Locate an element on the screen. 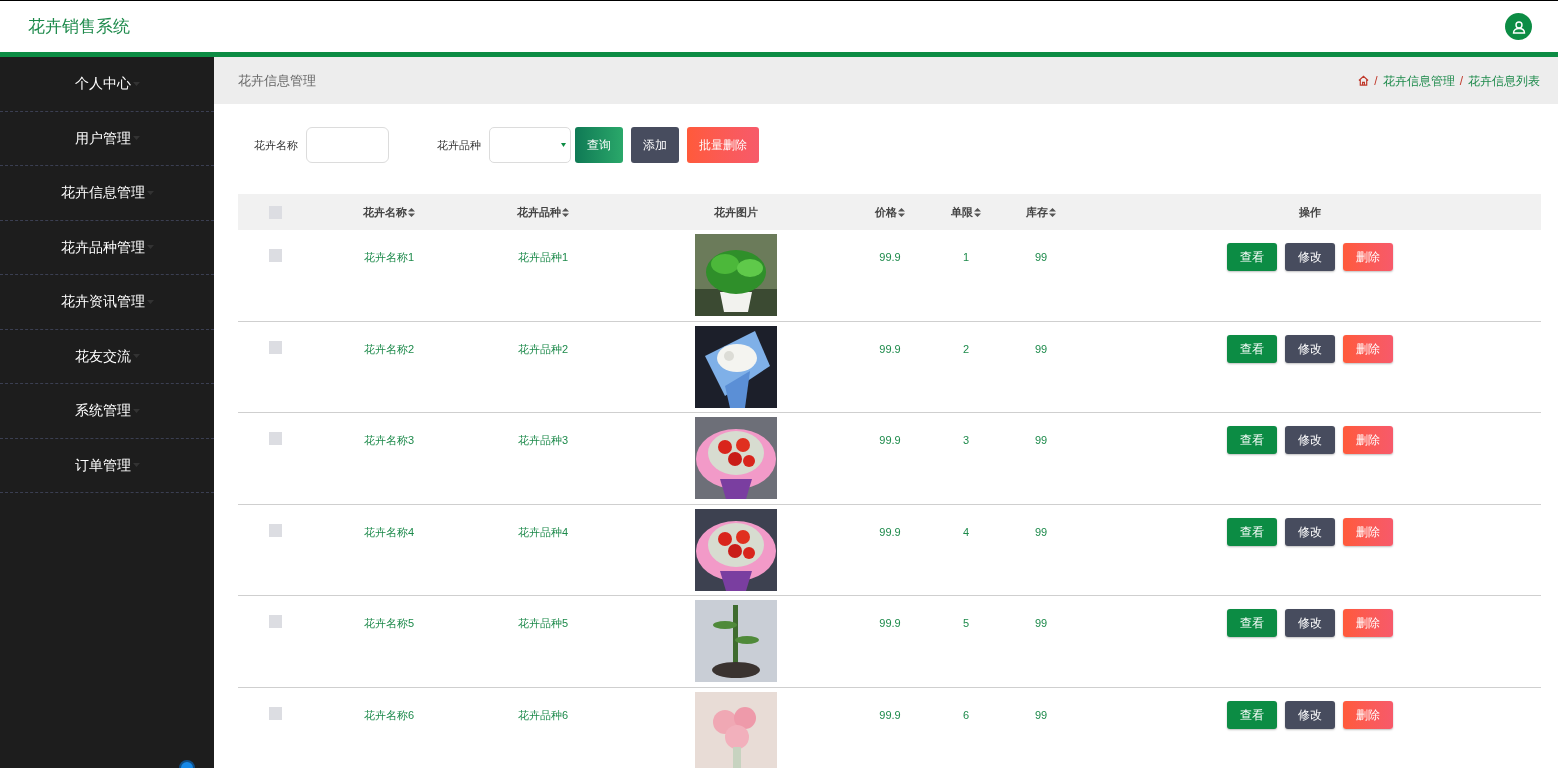 Image resolution: width=1558 pixels, height=768 pixels. sidebar-item: 订单管理 is located at coordinates (107, 465).